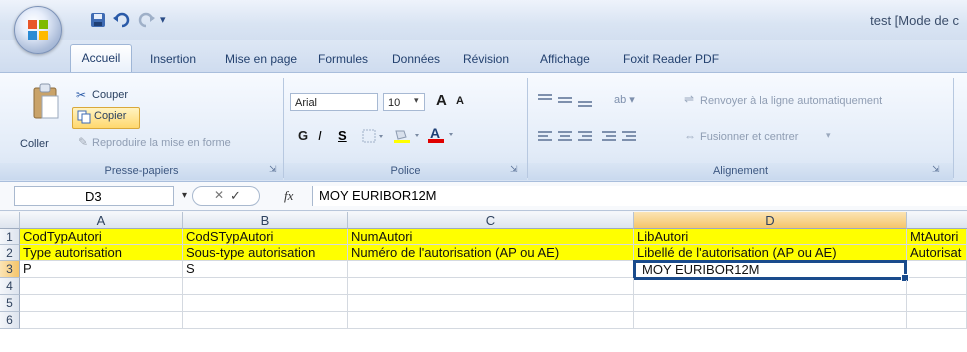 The width and height of the screenshot is (967, 352). I want to click on formula-buttons: ✕ ✓ fx, so click(251, 196).